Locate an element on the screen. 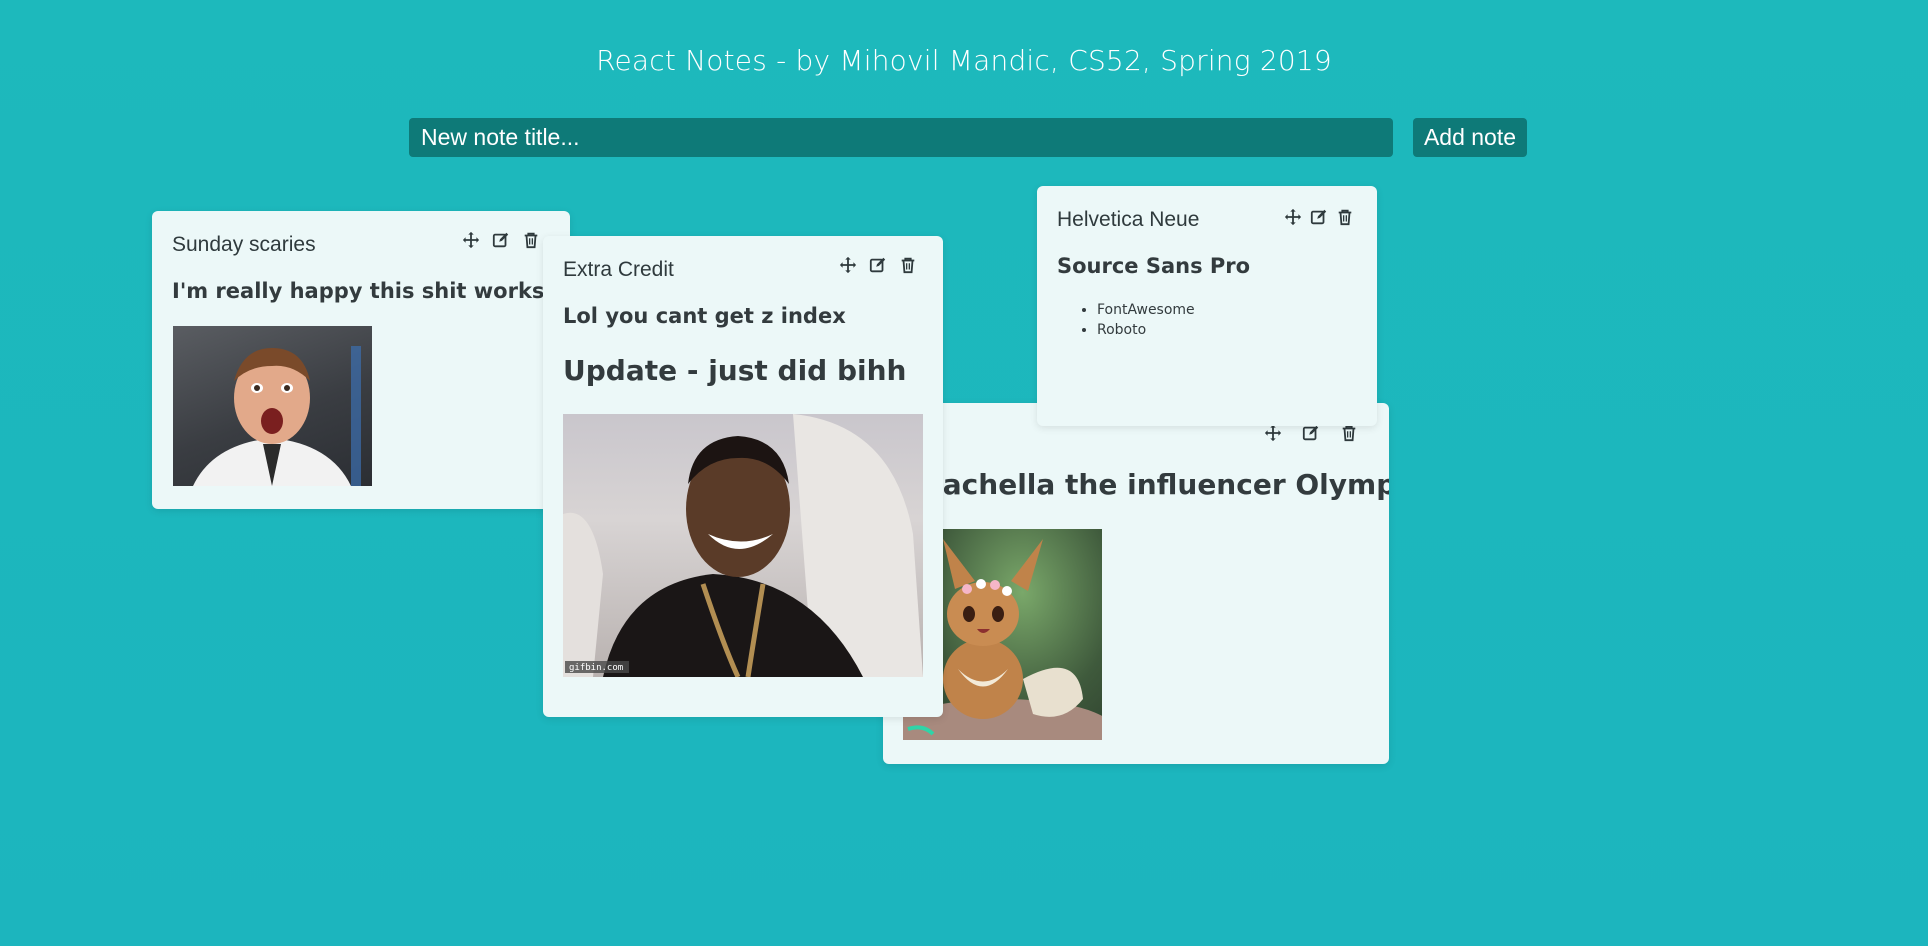 The width and height of the screenshot is (1928, 946). smiling-man-gif: gifbin.com is located at coordinates (743, 545).